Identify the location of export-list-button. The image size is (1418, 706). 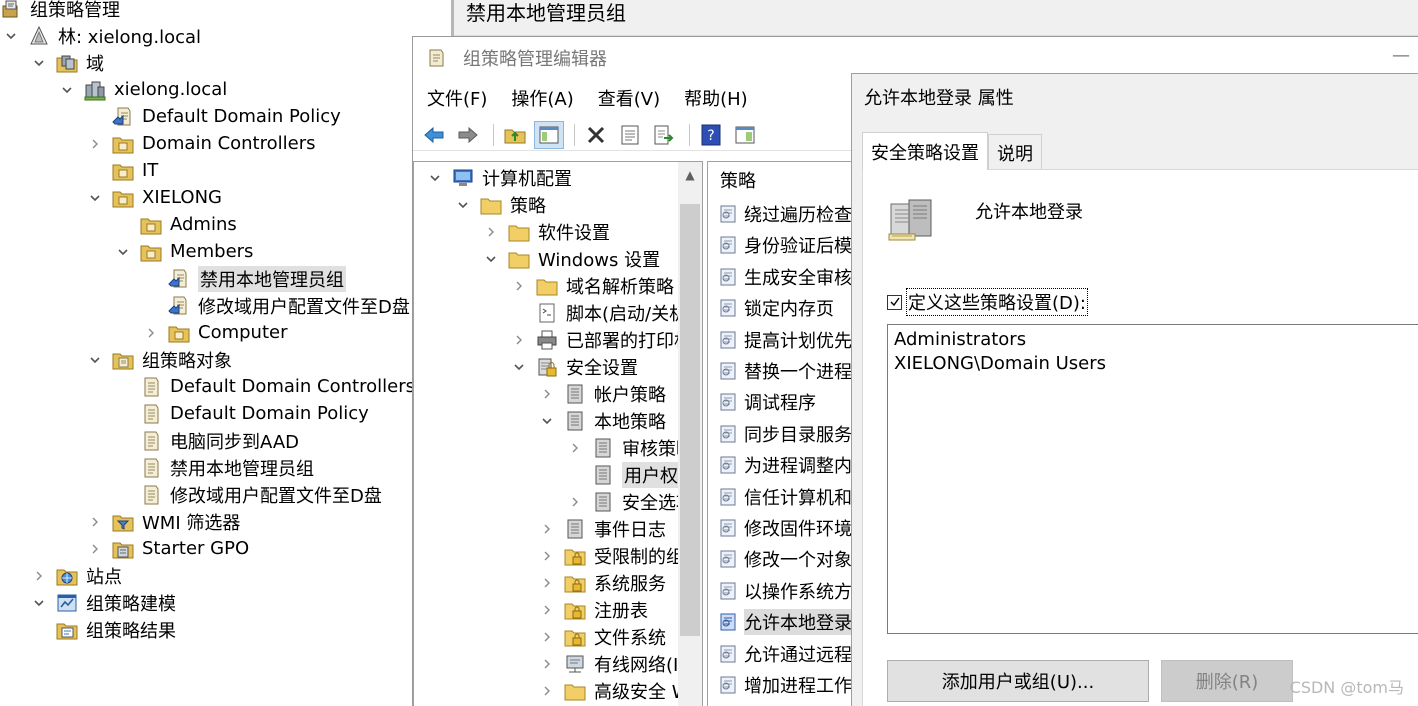
(664, 135).